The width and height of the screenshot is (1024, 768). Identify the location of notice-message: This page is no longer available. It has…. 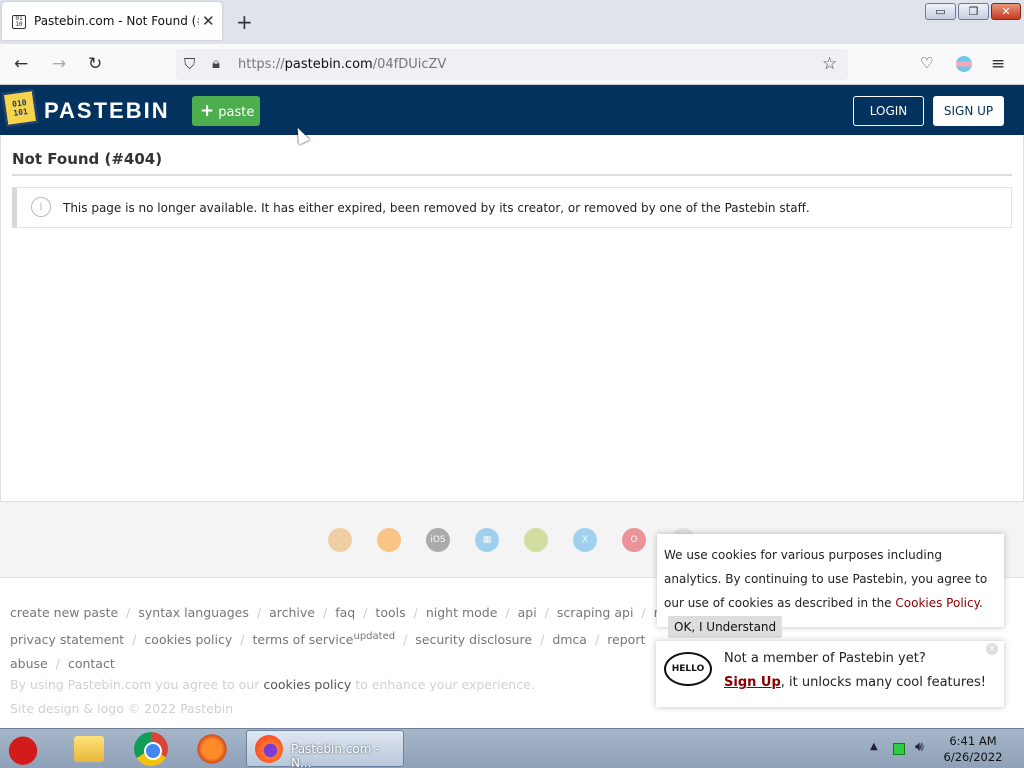
(436, 208).